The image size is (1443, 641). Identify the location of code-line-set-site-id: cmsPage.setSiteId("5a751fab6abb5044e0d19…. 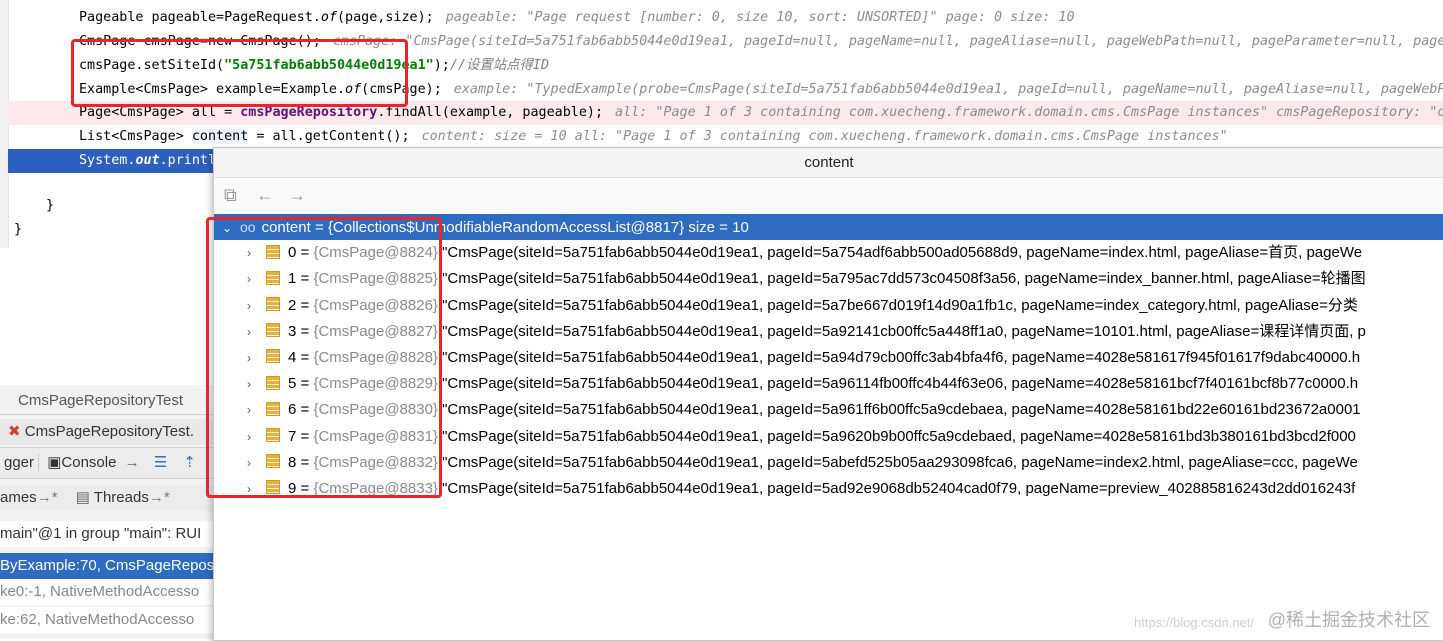
(314, 65).